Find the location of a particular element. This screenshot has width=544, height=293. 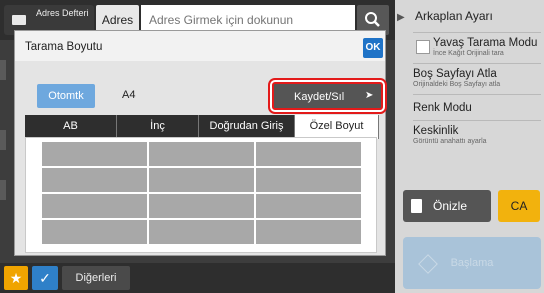

tab-ab: AB is located at coordinates (71, 126).